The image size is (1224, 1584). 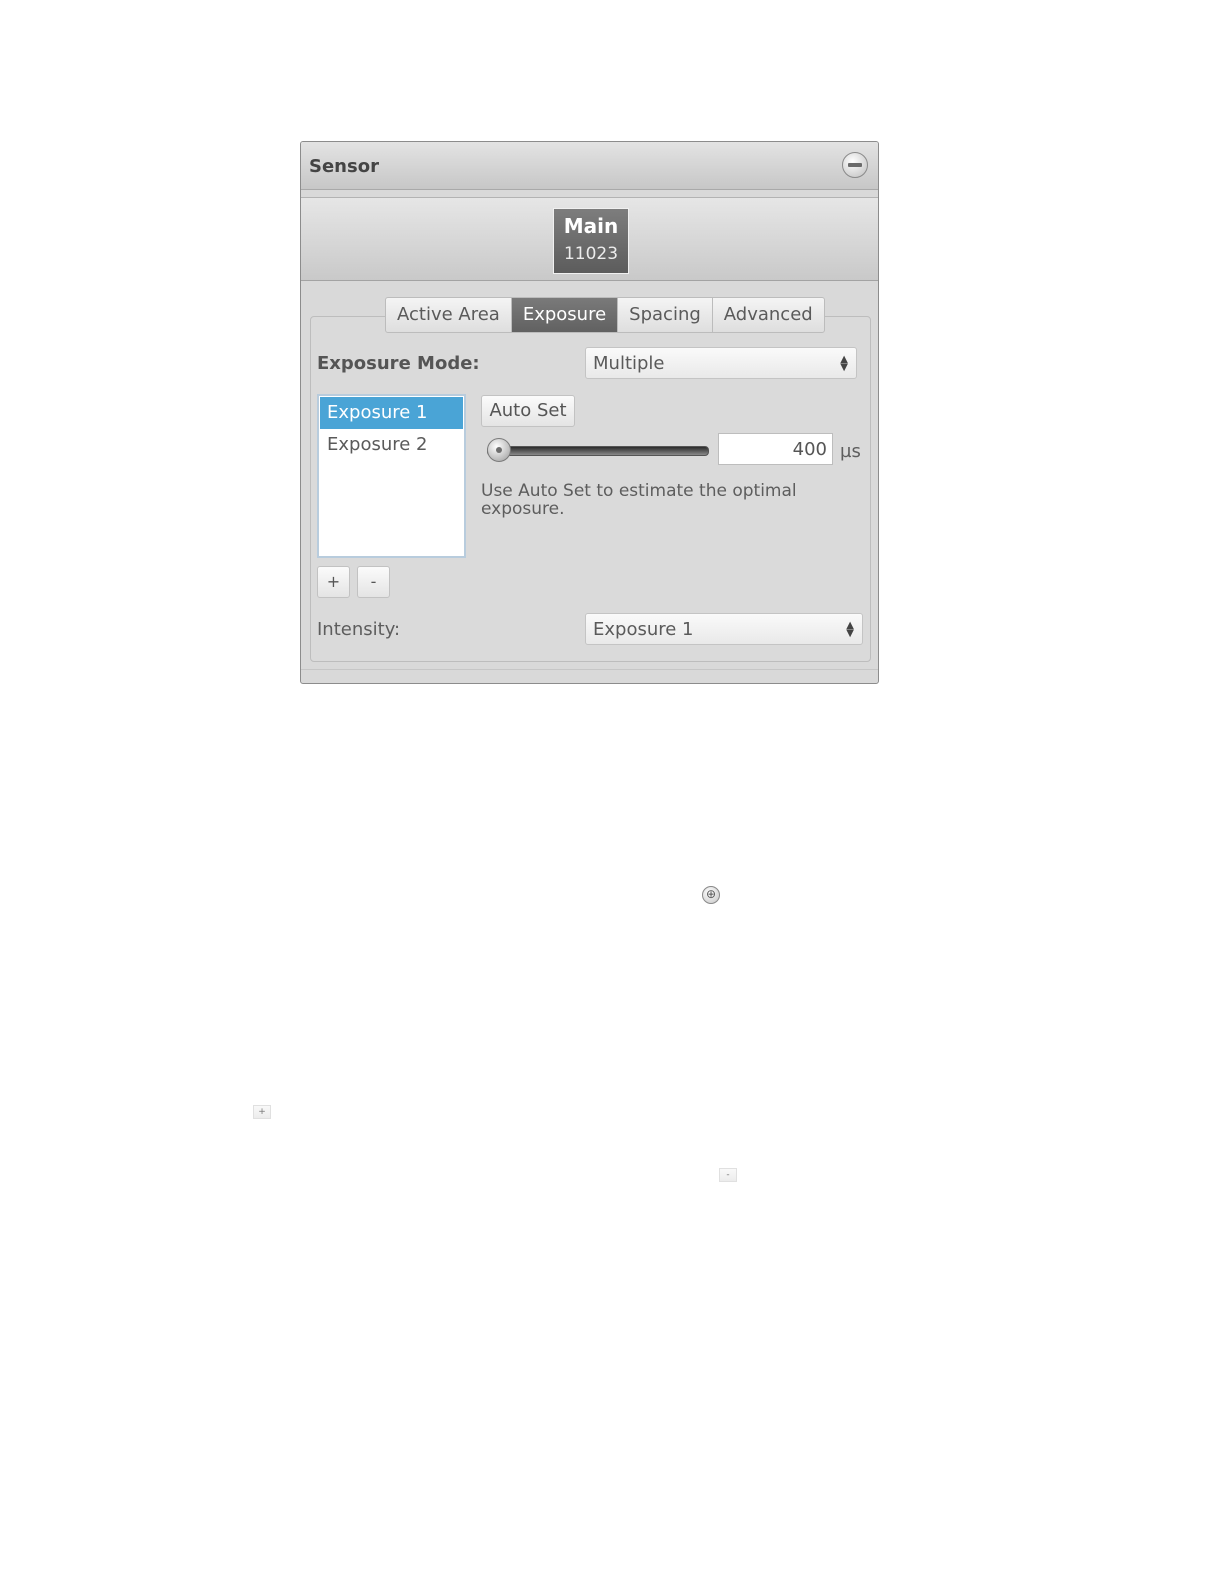 I want to click on auto-set-button: Auto Set, so click(x=528, y=411).